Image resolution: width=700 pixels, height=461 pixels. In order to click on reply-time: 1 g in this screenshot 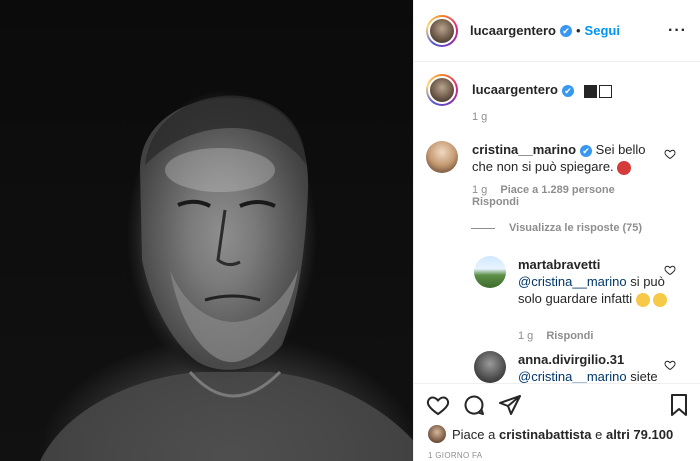, I will do `click(526, 336)`.